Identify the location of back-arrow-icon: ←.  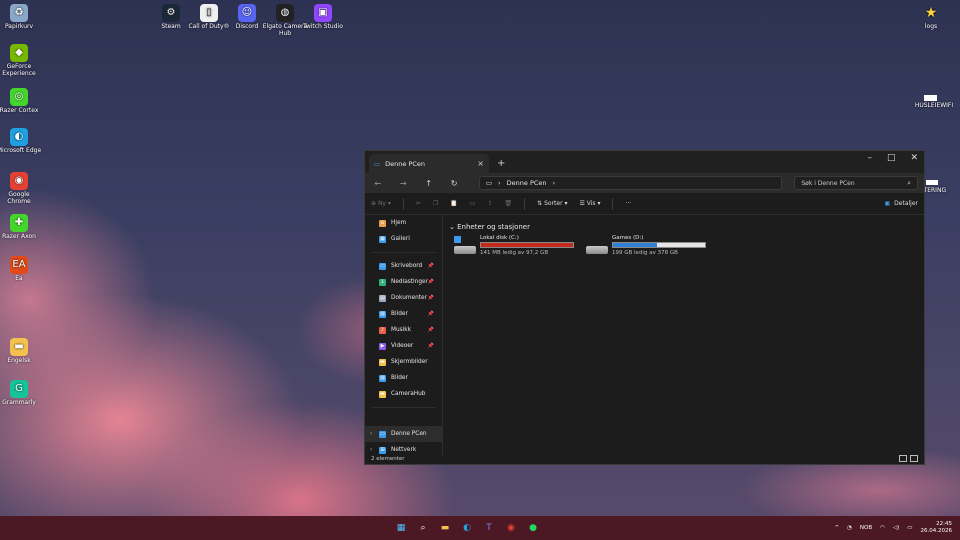
(377, 183).